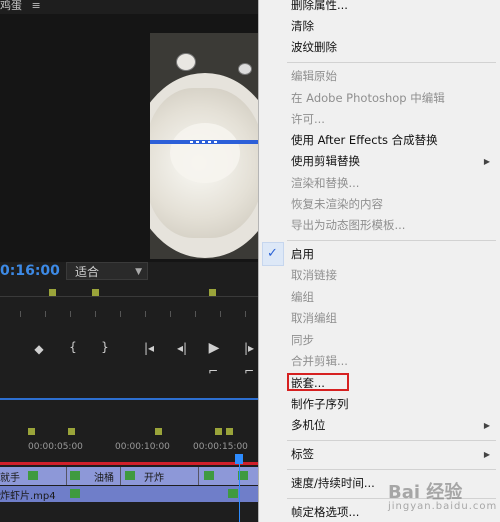  What do you see at coordinates (272, 253) in the screenshot?
I see `checkmark-icon: ✓` at bounding box center [272, 253].